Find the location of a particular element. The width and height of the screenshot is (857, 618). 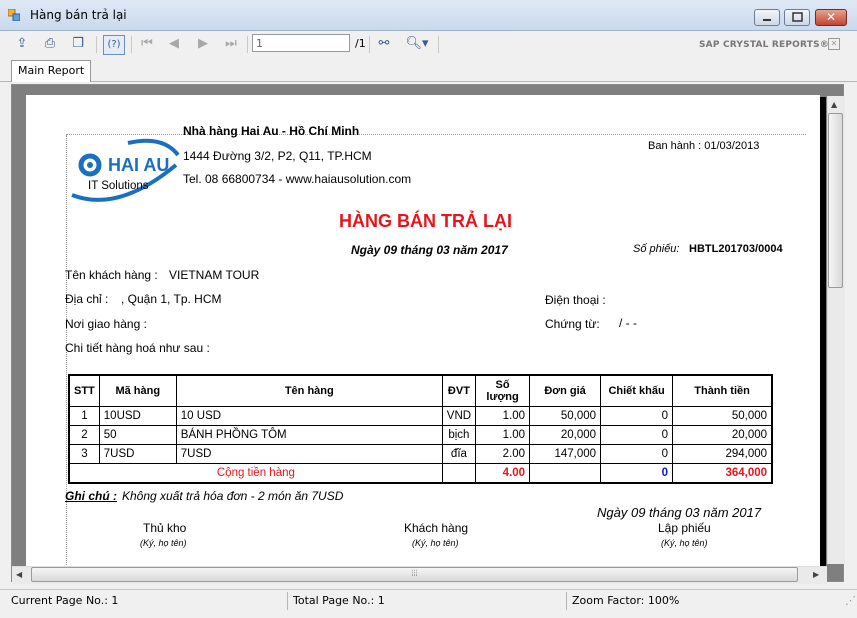

signer-title: Khách hàng is located at coordinates (436, 528).